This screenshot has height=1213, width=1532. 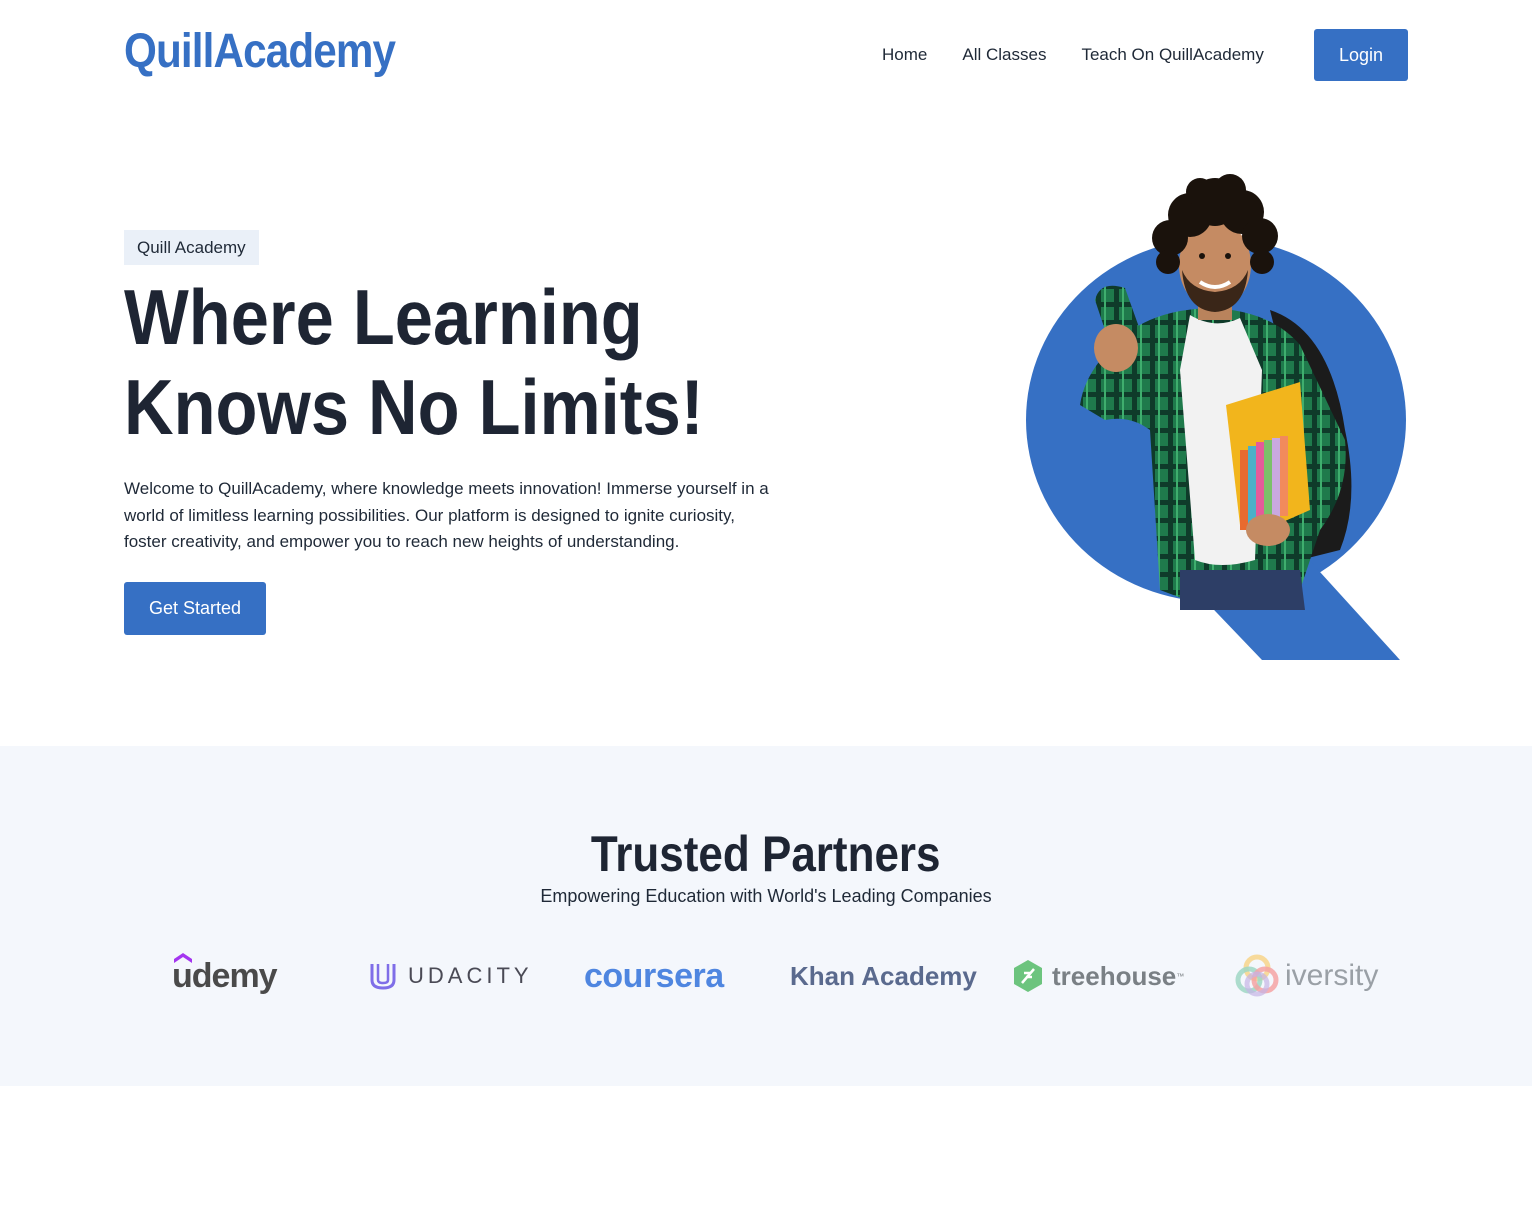 I want to click on iversity-rings-icon, so click(x=1257, y=975).